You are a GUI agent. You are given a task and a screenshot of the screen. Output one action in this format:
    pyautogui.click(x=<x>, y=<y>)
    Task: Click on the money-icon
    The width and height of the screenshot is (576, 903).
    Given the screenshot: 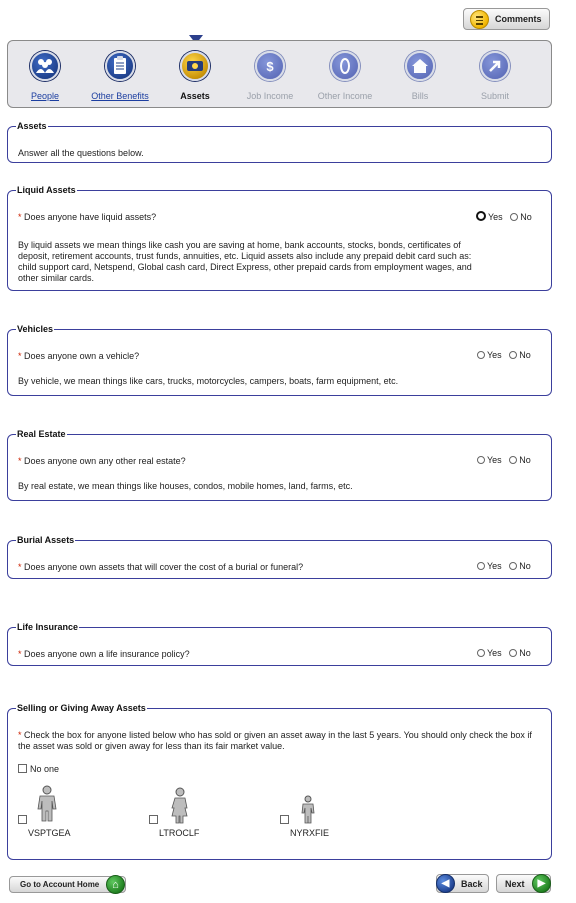 What is the action you would take?
    pyautogui.click(x=195, y=66)
    